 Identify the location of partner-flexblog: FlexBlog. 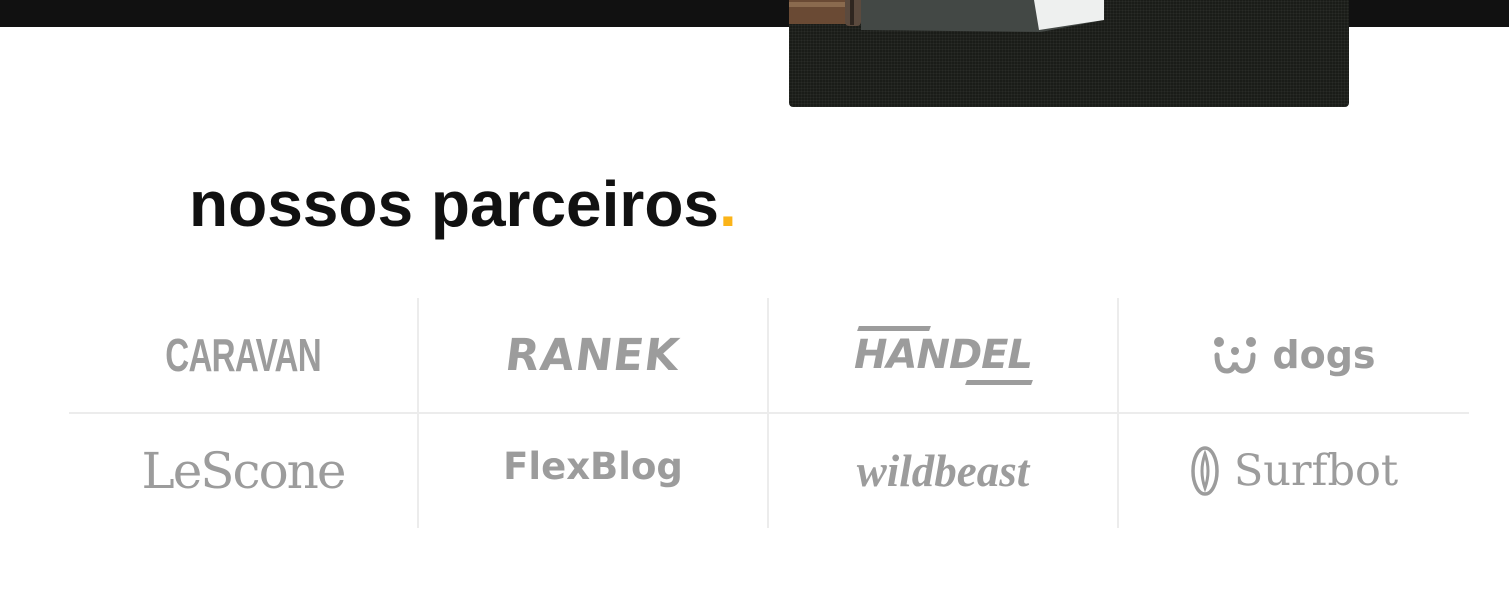
(594, 471).